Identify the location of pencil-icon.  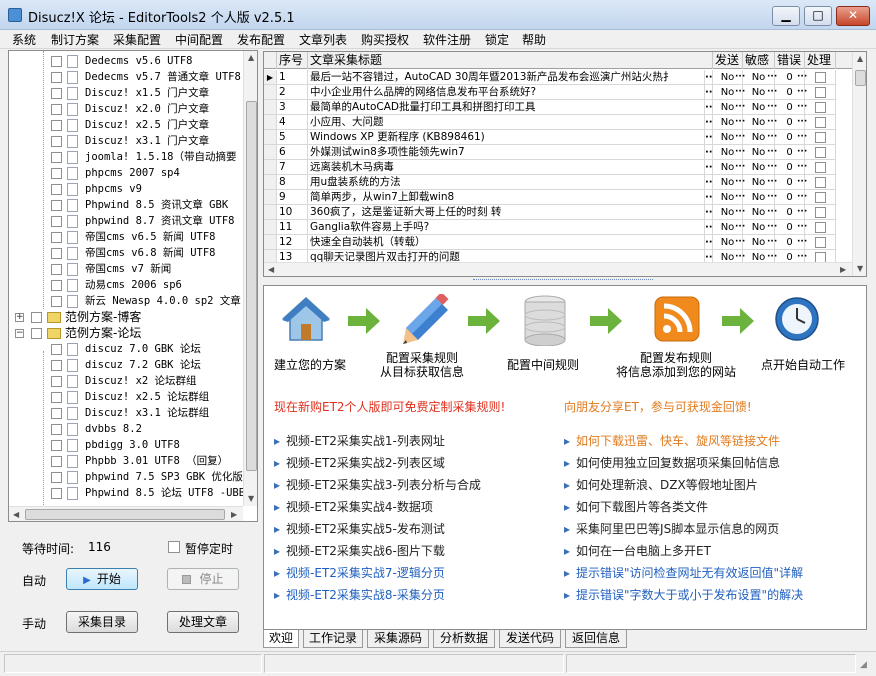
(426, 320).